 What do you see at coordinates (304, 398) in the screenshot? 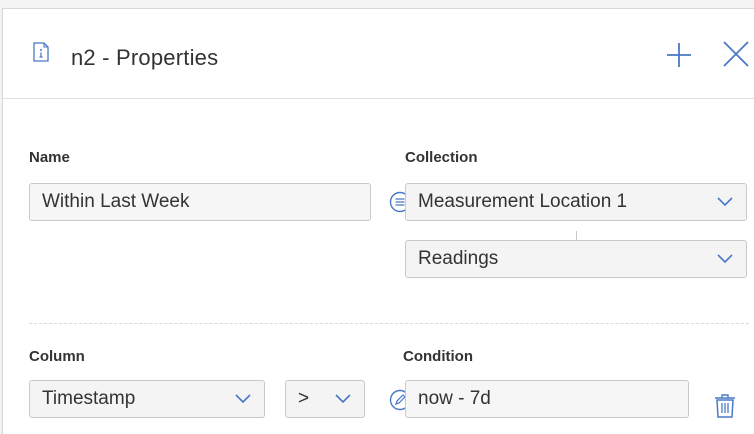
I see `operator-select-value: >` at bounding box center [304, 398].